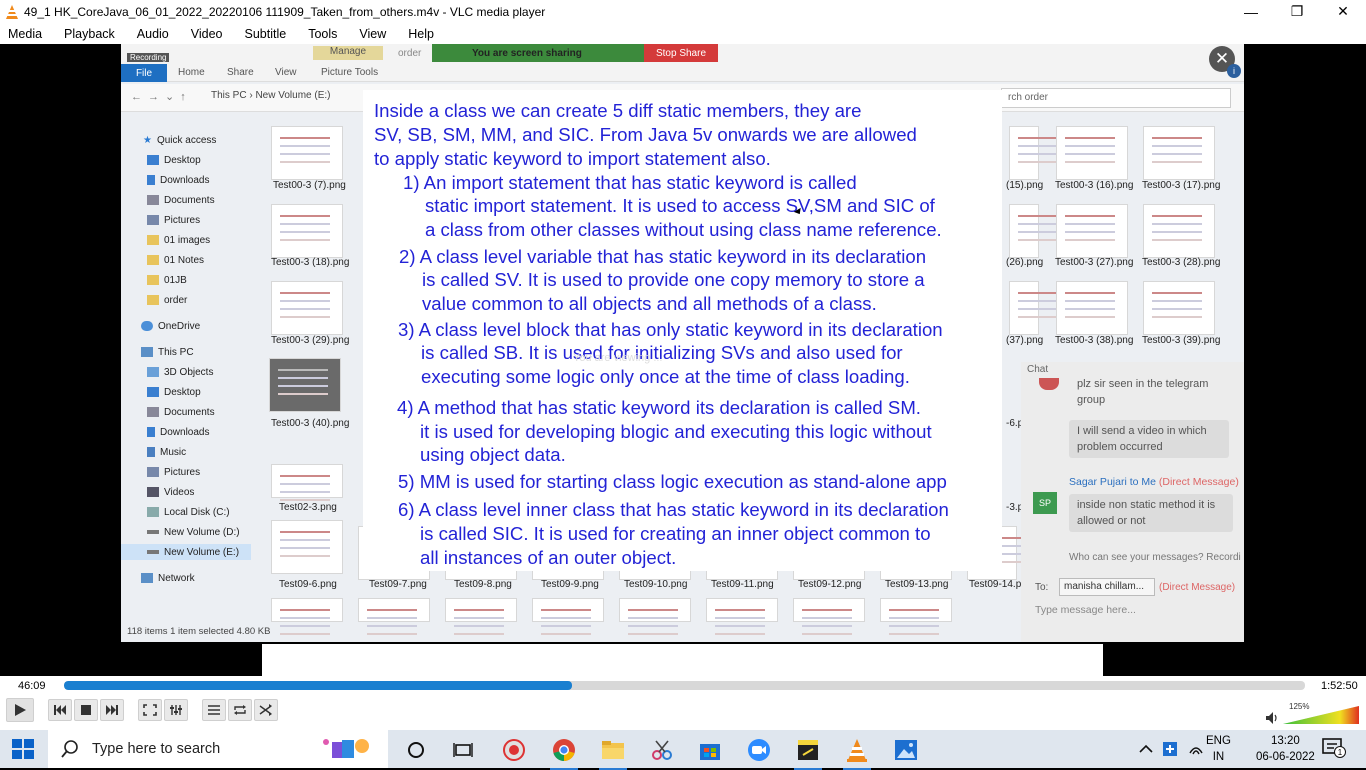  I want to click on extended-settings-button, so click(176, 710).